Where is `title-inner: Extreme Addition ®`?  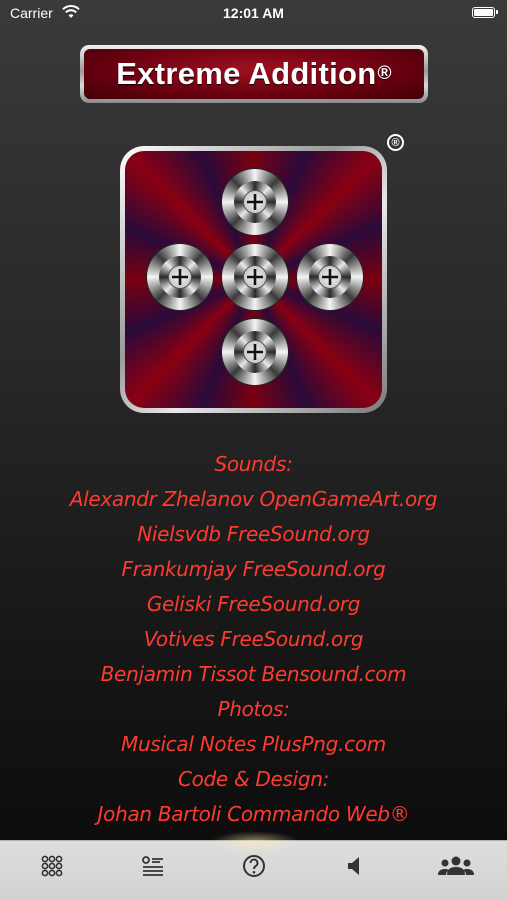
title-inner: Extreme Addition ® is located at coordinates (254, 74).